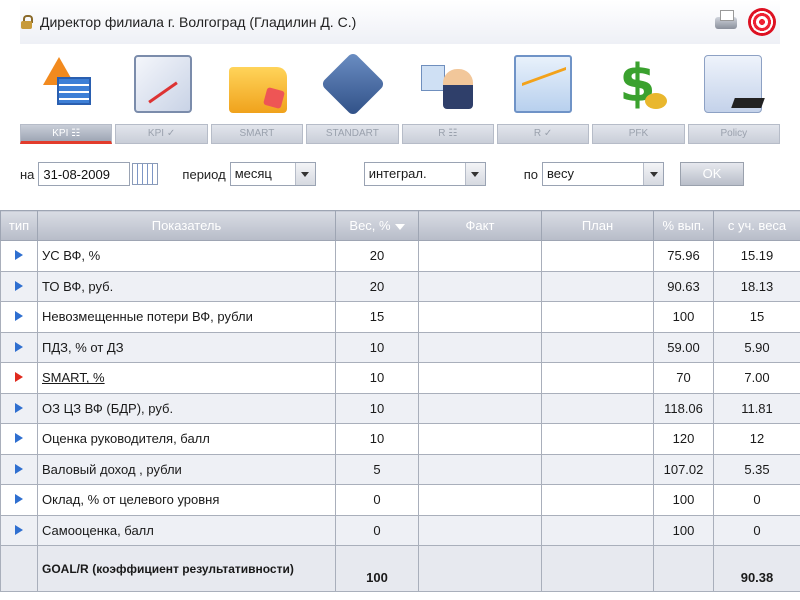 Image resolution: width=800 pixels, height=600 pixels. Describe the element at coordinates (400, 469) in the screenshot. I see `table-row: Валовый доход , рубли 5 107.02 5.35` at that location.